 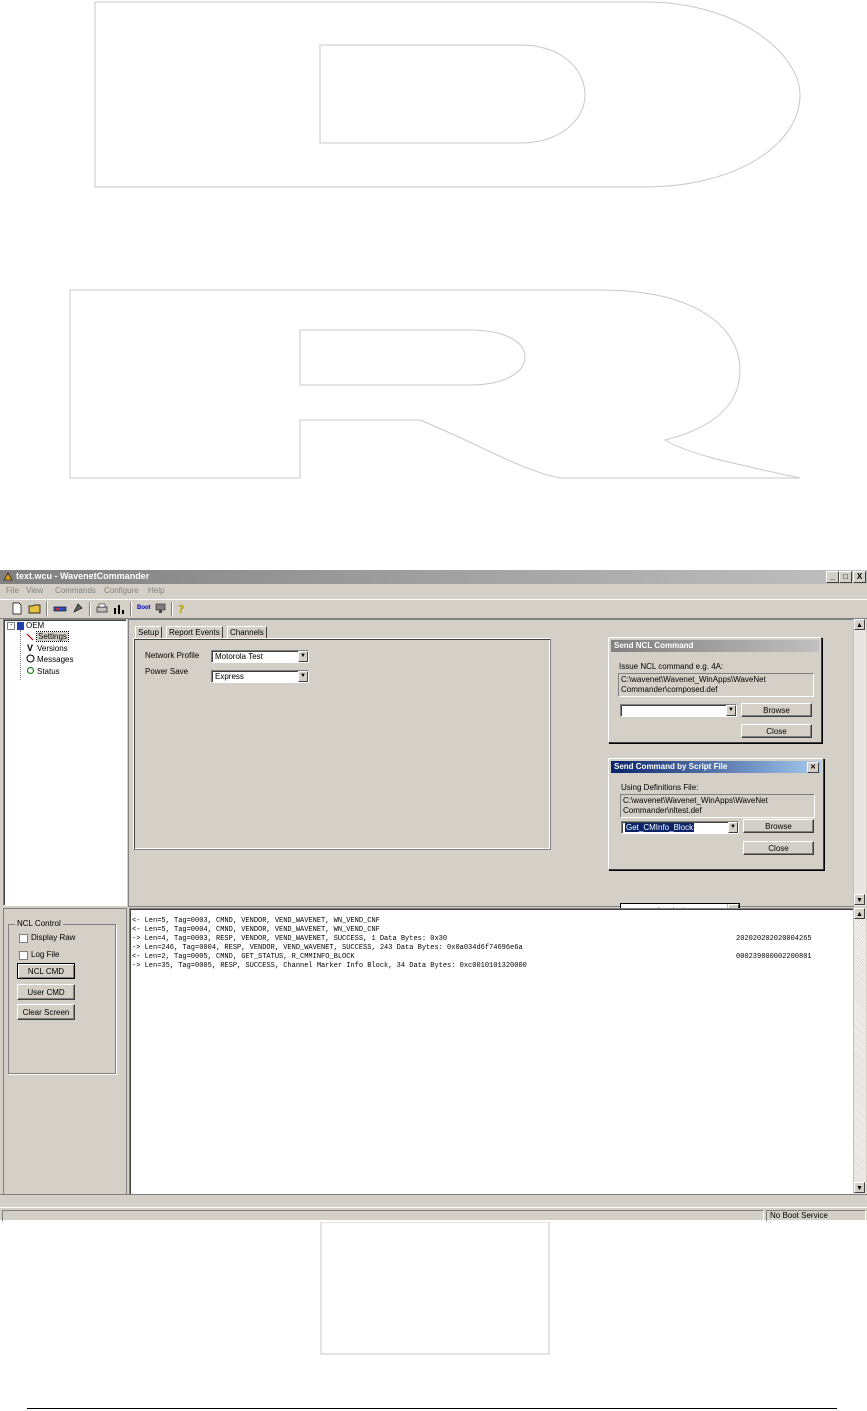 What do you see at coordinates (119, 608) in the screenshot?
I see `chart-icon` at bounding box center [119, 608].